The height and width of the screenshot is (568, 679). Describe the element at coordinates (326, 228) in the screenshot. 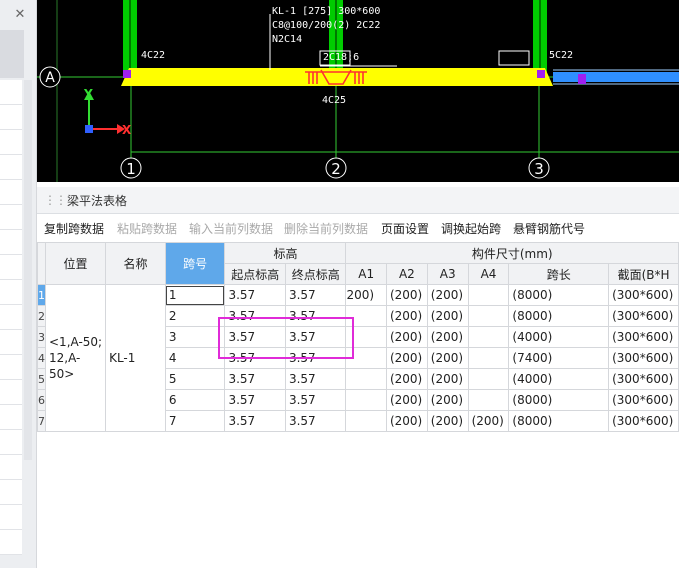

I see `delete-column-data-button: 删除当前列数据` at that location.